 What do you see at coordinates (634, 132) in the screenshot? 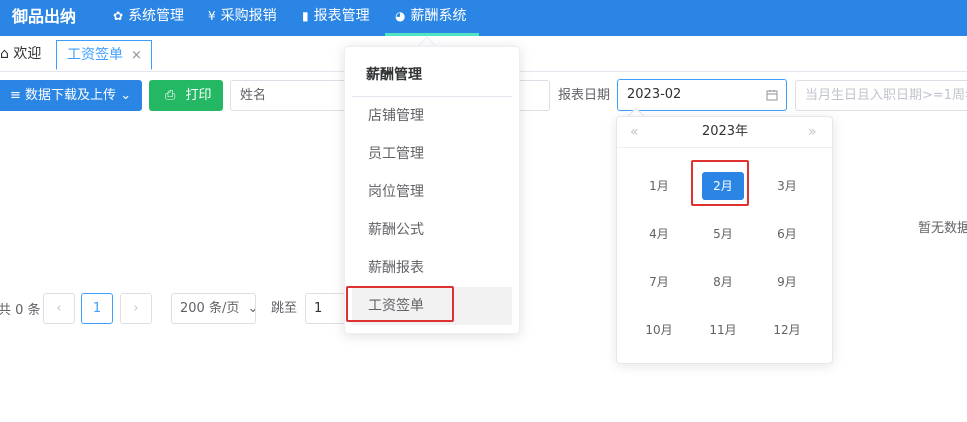
I see `prev-year-button: «` at bounding box center [634, 132].